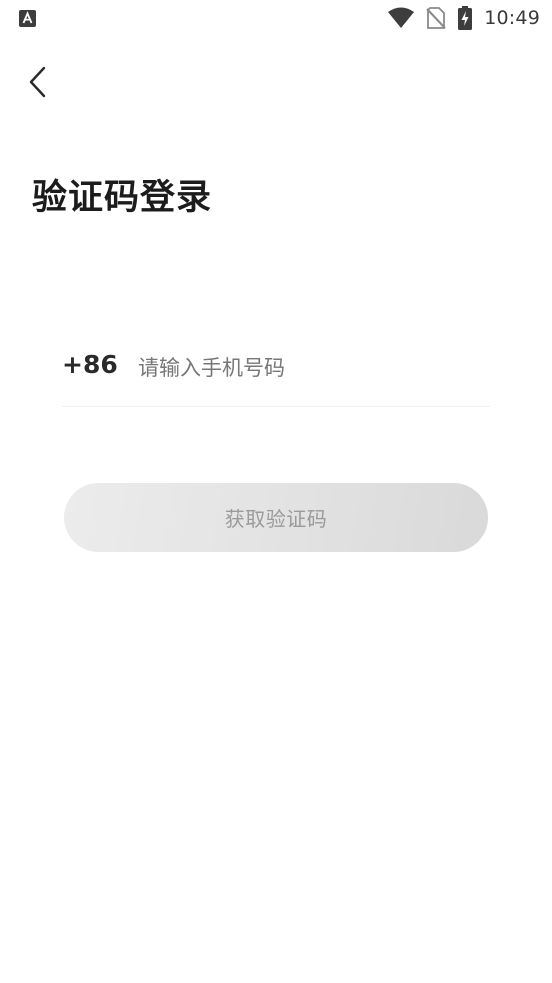 The image size is (552, 983). I want to click on back-button, so click(42, 82).